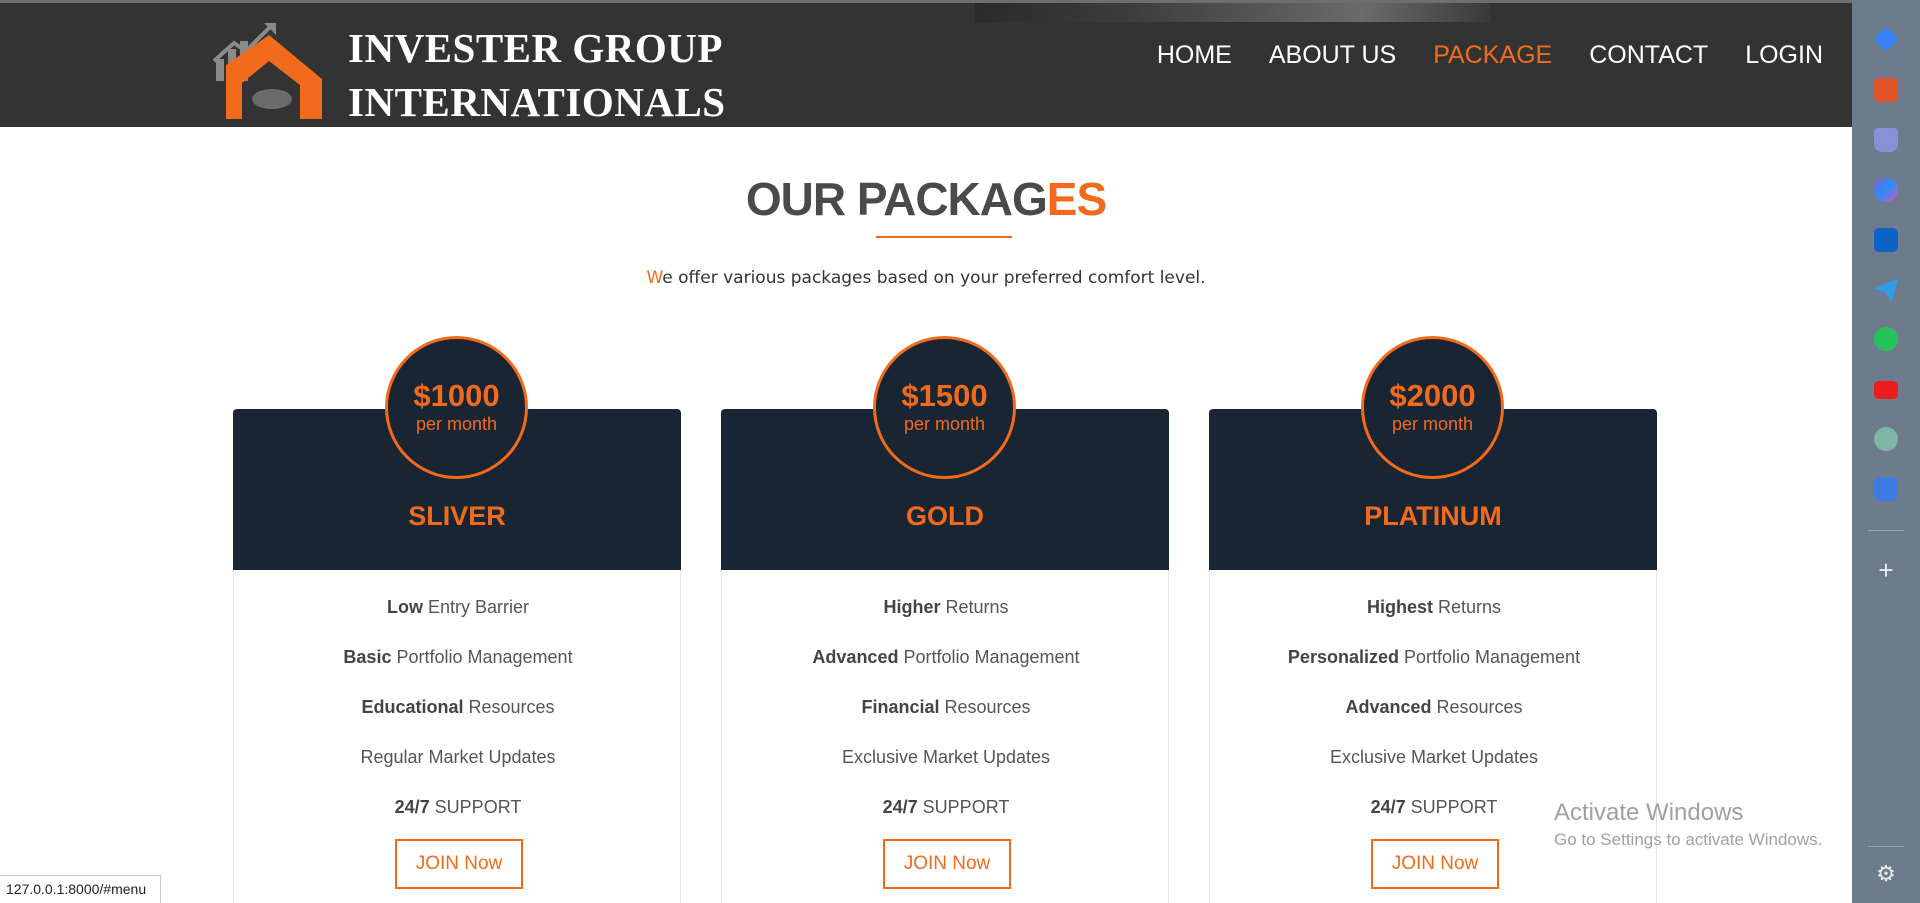  What do you see at coordinates (896, 199) in the screenshot?
I see `section-title-main: OUR PACKAG` at bounding box center [896, 199].